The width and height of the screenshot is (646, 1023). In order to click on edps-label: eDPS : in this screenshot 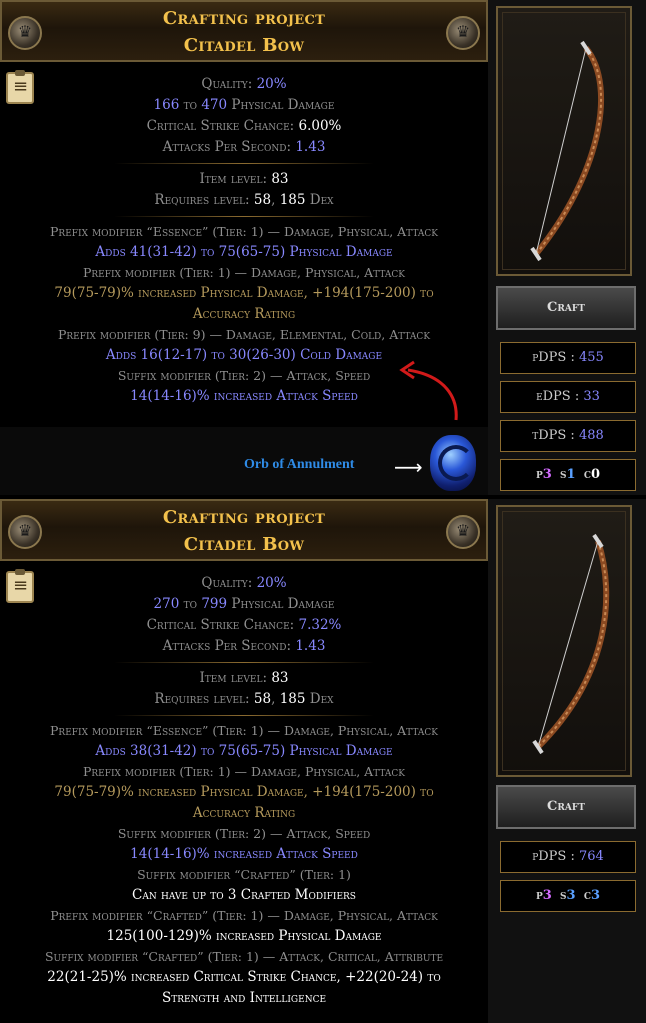, I will do `click(558, 396)`.